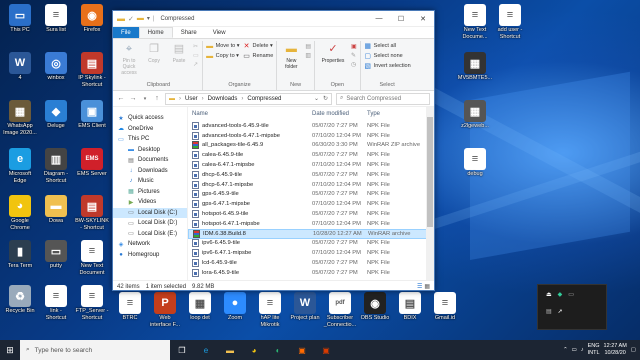 The image size is (640, 360). What do you see at coordinates (56, 304) in the screenshot?
I see `desktop-icon-link-shortcut: ≡ link - Shortcut` at bounding box center [56, 304].